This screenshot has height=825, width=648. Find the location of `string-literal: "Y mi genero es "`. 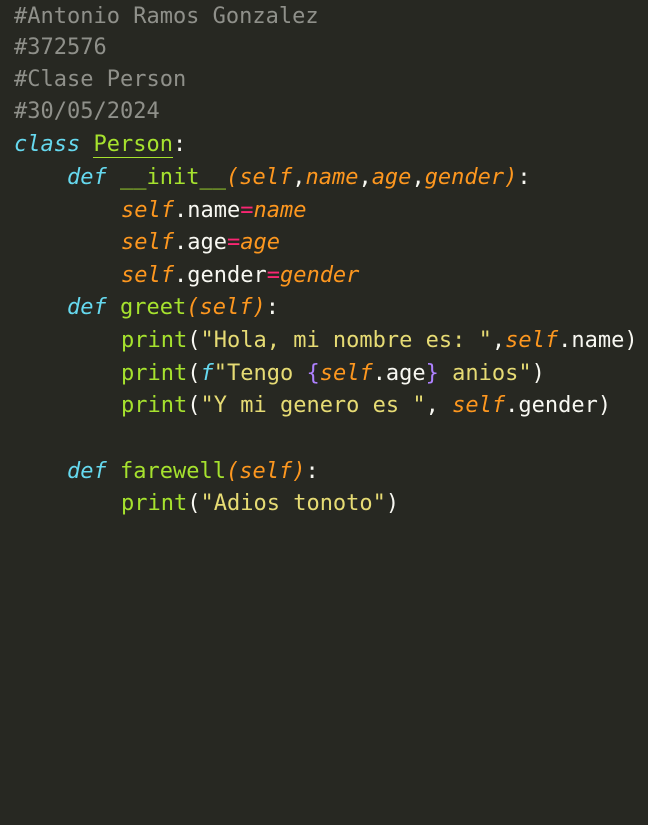

string-literal: "Y mi genero es " is located at coordinates (313, 405).